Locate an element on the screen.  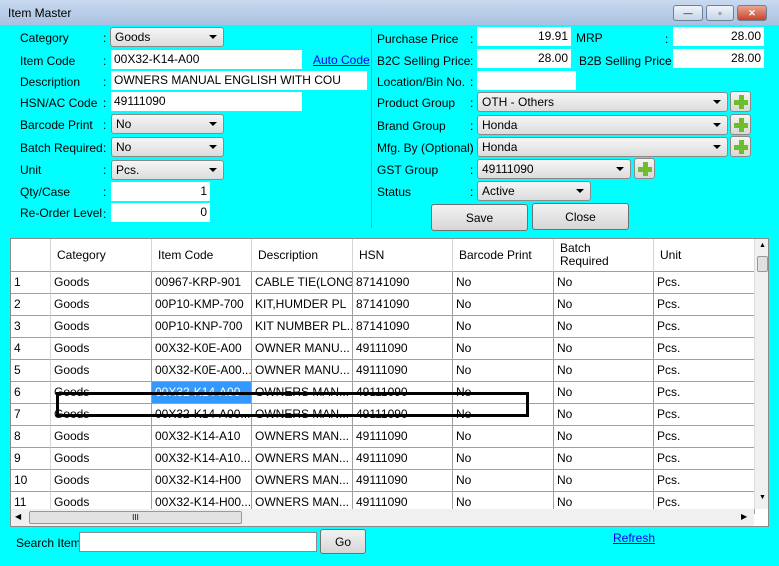
vertical-scrollbar: ▲ ▼ is located at coordinates (761, 374).